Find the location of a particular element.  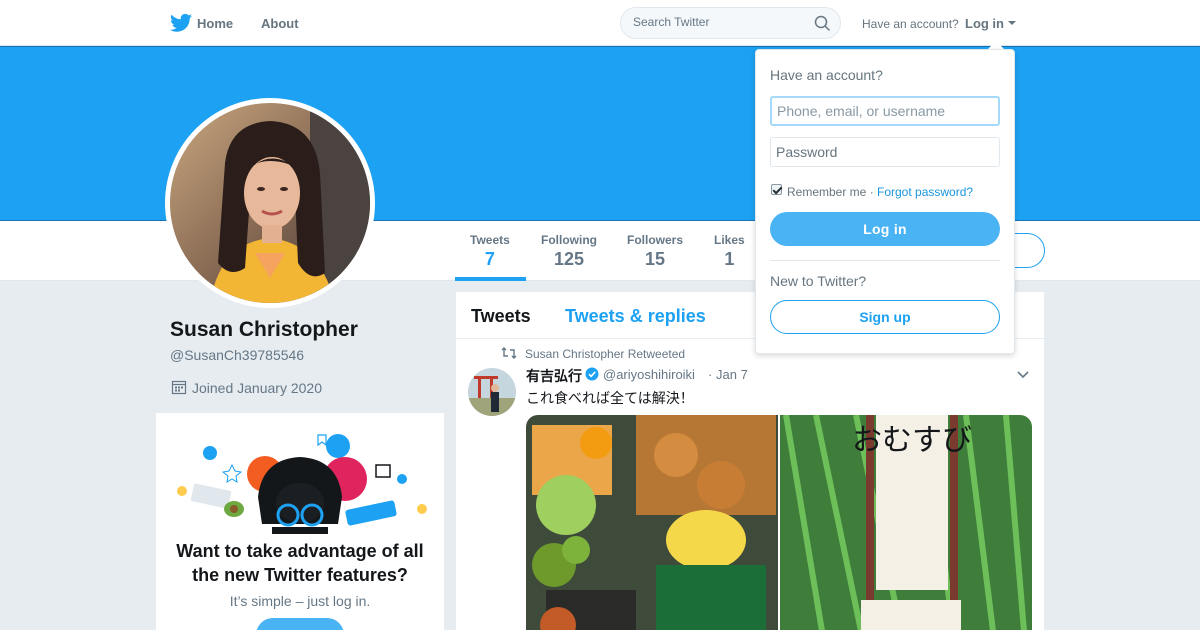

stat-value: 1 is located at coordinates (729, 259).